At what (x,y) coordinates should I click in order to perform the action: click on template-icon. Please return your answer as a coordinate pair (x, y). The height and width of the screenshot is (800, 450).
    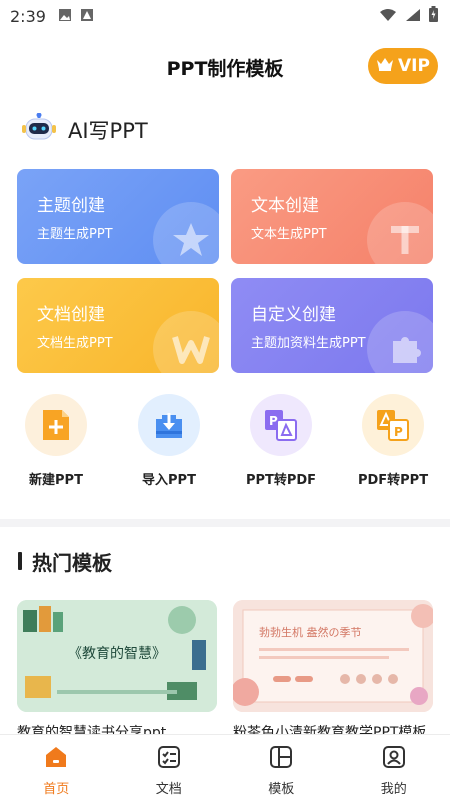
    Looking at the image, I should click on (281, 759).